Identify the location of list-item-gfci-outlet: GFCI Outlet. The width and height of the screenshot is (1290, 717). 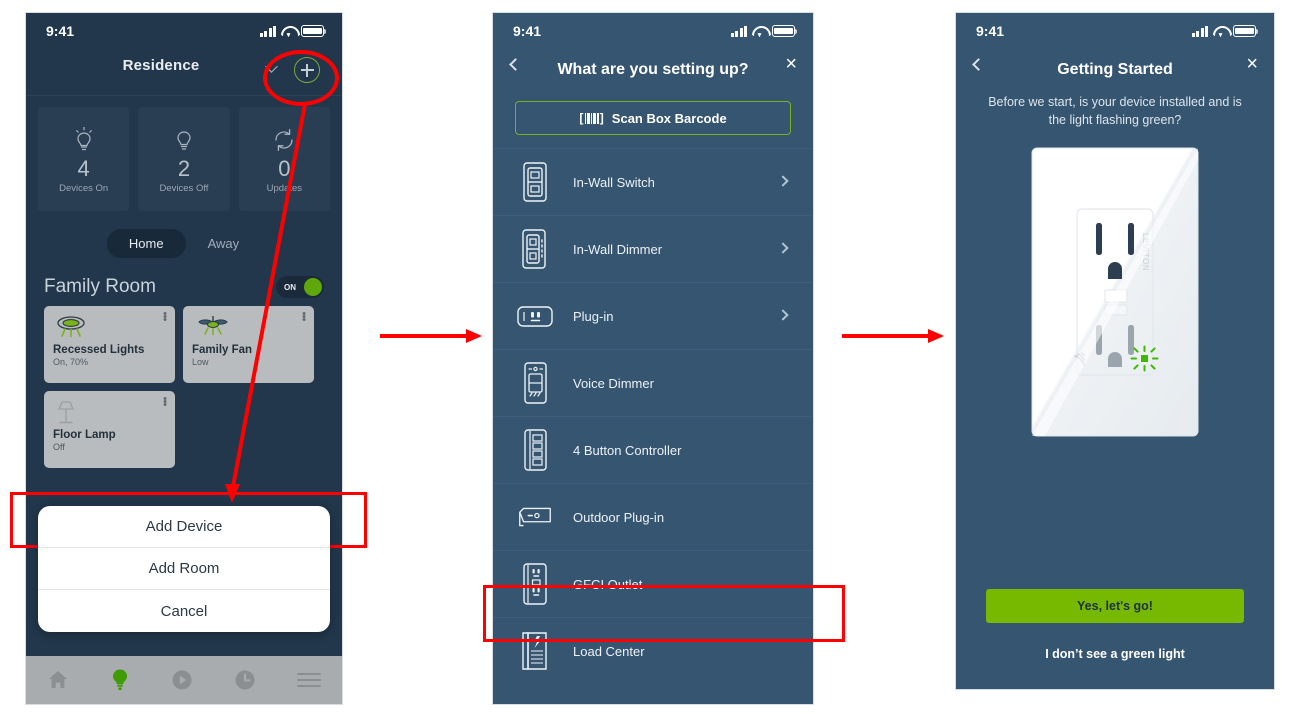
(653, 583).